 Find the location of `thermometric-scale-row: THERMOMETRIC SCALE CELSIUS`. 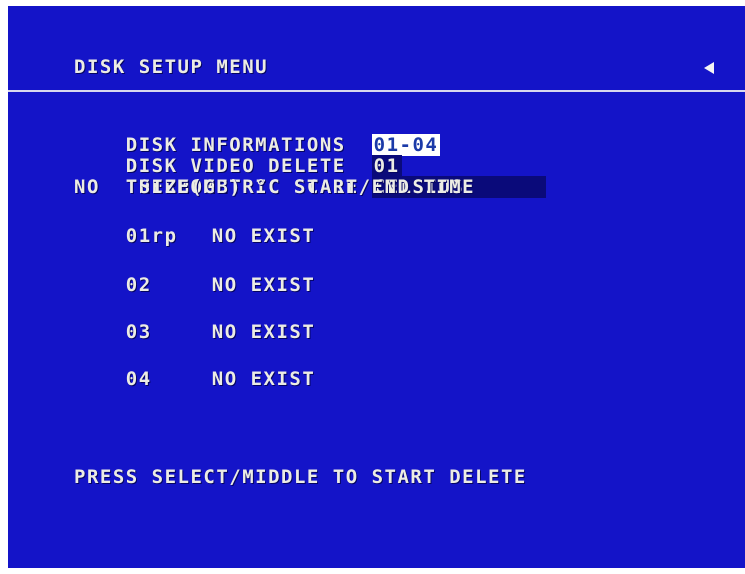

thermometric-scale-row: THERMOMETRIC SCALE CELSIUS is located at coordinates (310, 176).